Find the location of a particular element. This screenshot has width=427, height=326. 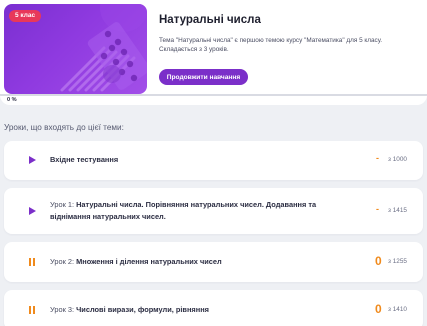

course-progress-bar is located at coordinates (213, 95).